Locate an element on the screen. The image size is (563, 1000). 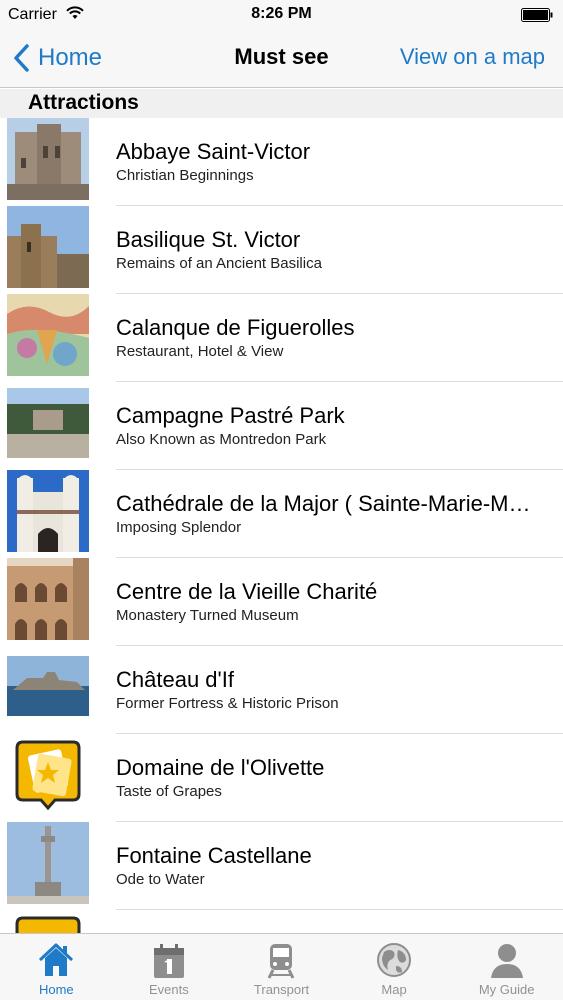
person-icon is located at coordinates (506, 961).